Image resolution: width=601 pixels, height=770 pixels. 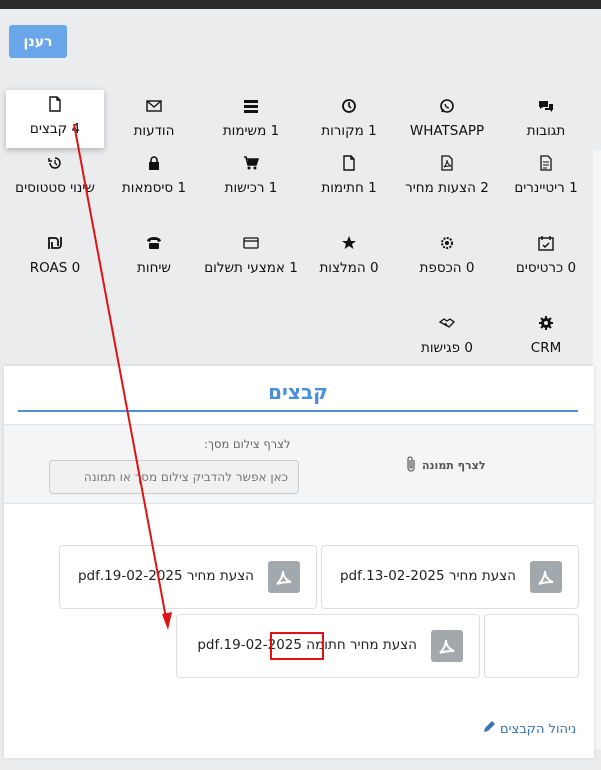 What do you see at coordinates (447, 188) in the screenshot?
I see `tab-label: 2 הצעות מחיר` at bounding box center [447, 188].